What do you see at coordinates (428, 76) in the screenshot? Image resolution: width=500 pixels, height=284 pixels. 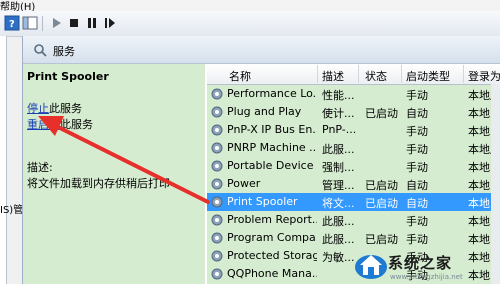 I see `col-startup: 启动类型` at bounding box center [428, 76].